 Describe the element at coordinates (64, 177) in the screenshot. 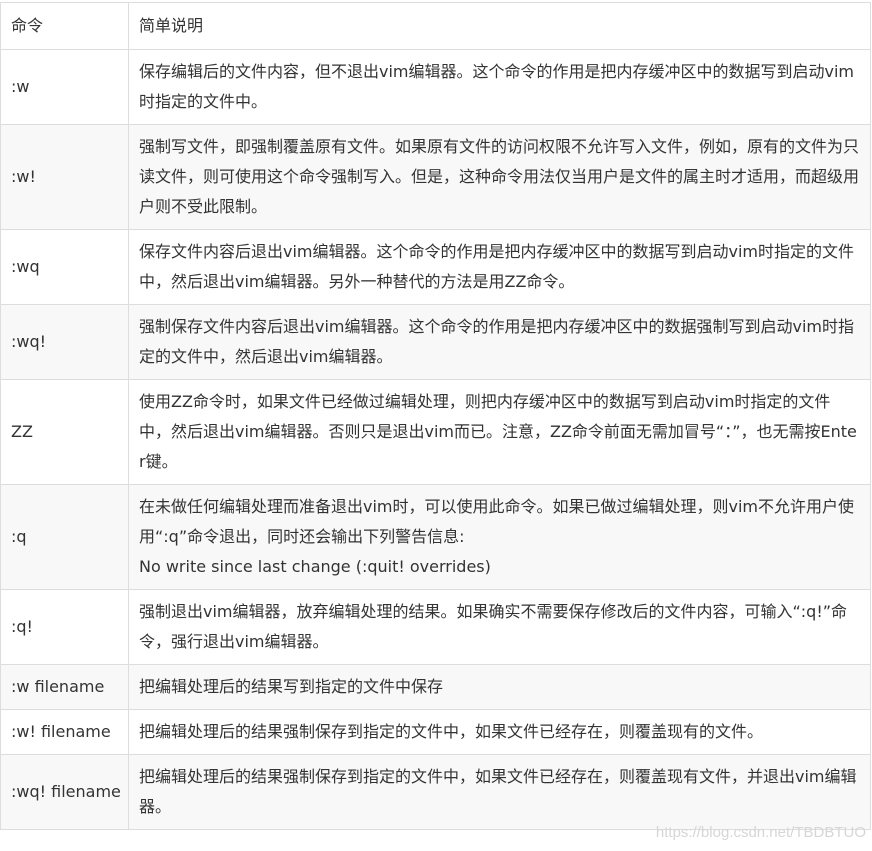

I see `command-cell: :w!` at that location.